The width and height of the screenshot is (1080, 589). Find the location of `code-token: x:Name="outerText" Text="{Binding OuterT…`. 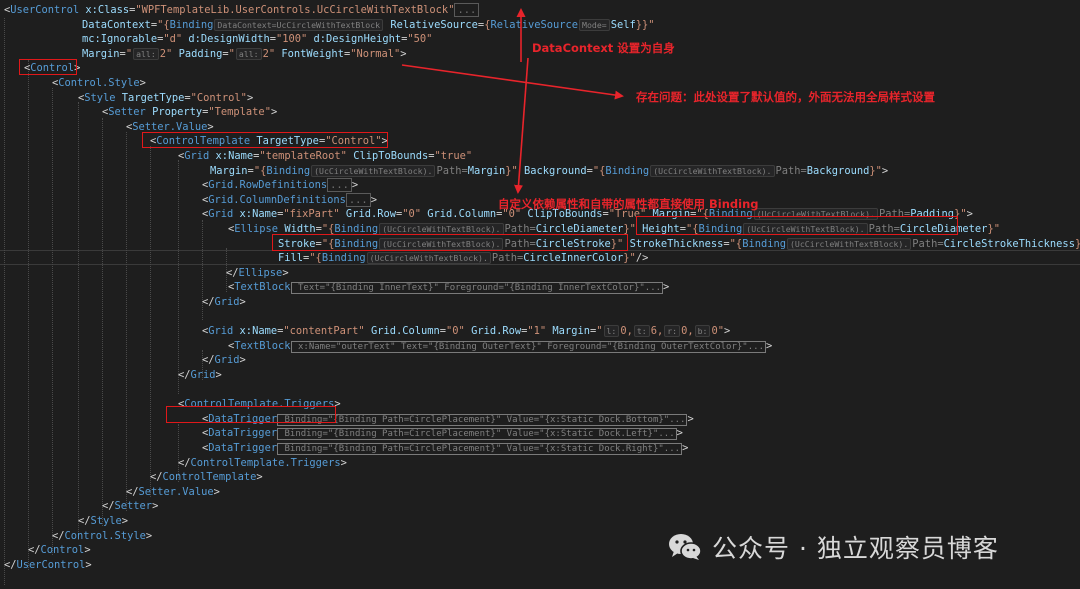

code-token: x:Name="outerText" Text="{Binding OuterT… is located at coordinates (528, 346).